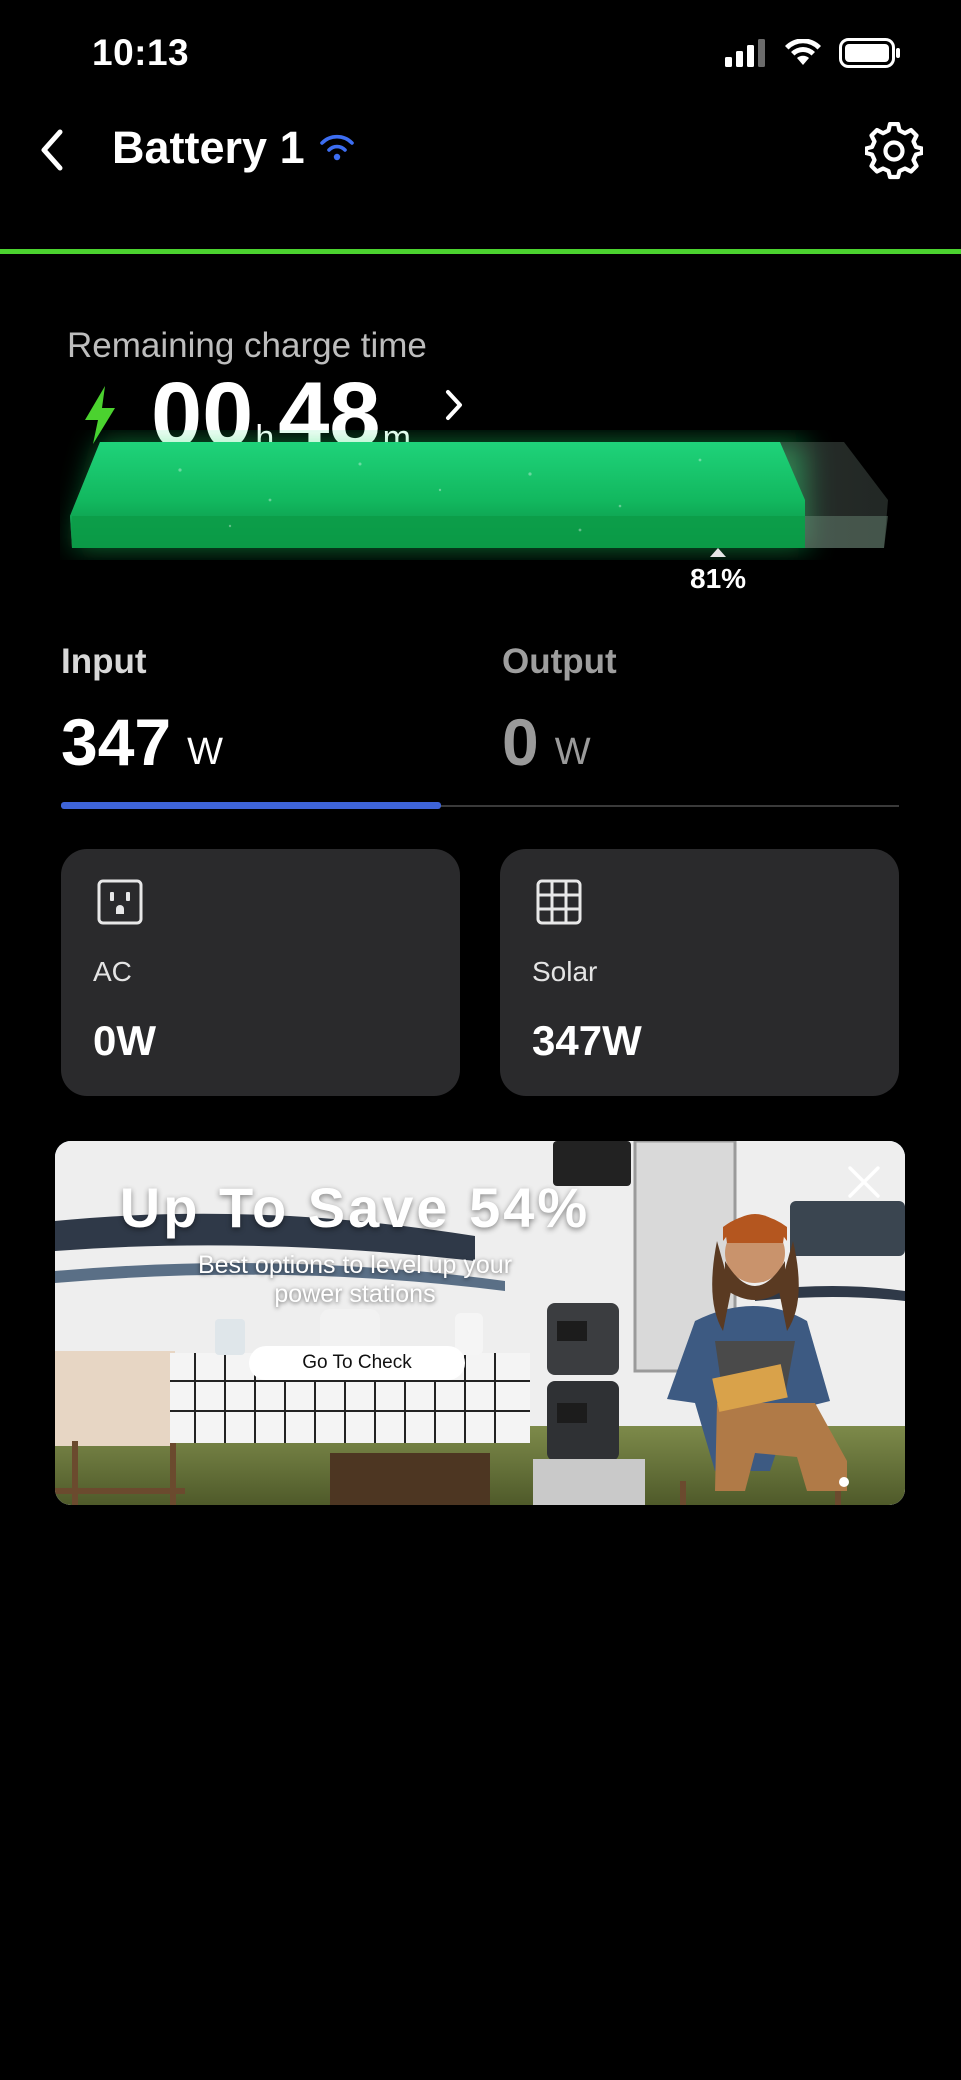 The width and height of the screenshot is (961, 2080). I want to click on io-tab-indicator, so click(251, 805).